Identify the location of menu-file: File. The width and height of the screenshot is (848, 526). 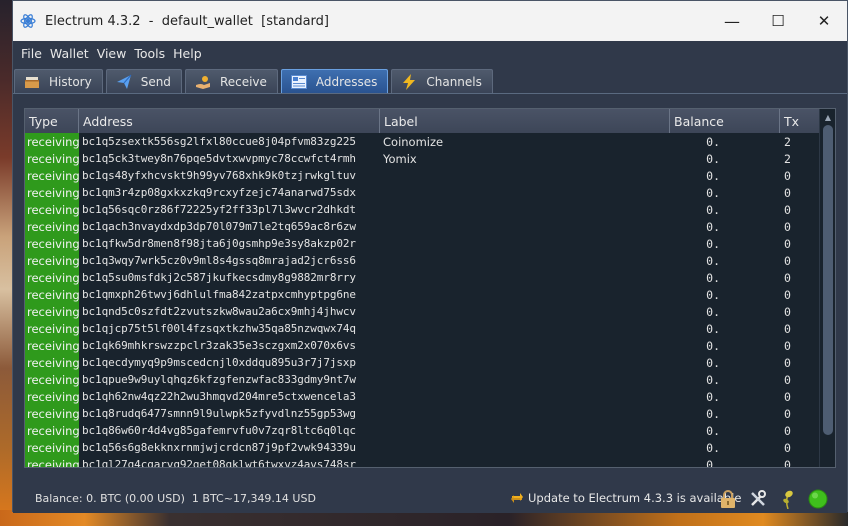
(31, 53).